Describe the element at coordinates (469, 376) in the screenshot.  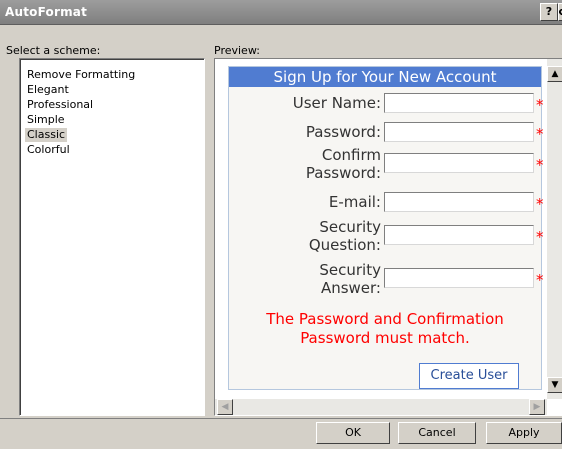
I see `create-user-button: Create User` at that location.